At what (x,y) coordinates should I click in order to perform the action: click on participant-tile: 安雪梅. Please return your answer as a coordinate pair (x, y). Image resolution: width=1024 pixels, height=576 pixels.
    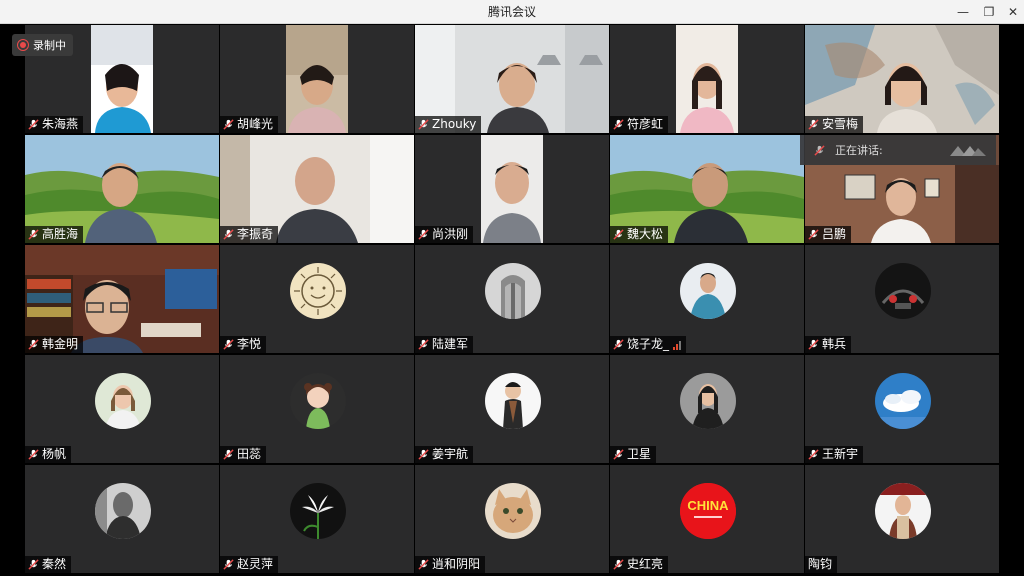
    Looking at the image, I should click on (902, 79).